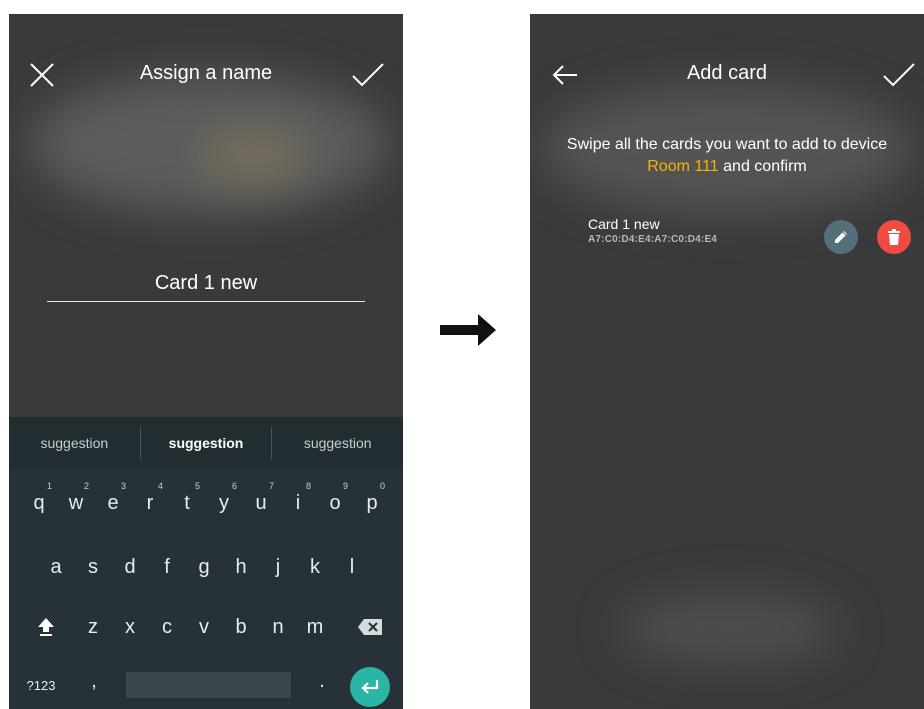  I want to click on list-item: Card 1 new A7:C0:D4:E4:A7:C0:D4:E4, so click(652, 230).